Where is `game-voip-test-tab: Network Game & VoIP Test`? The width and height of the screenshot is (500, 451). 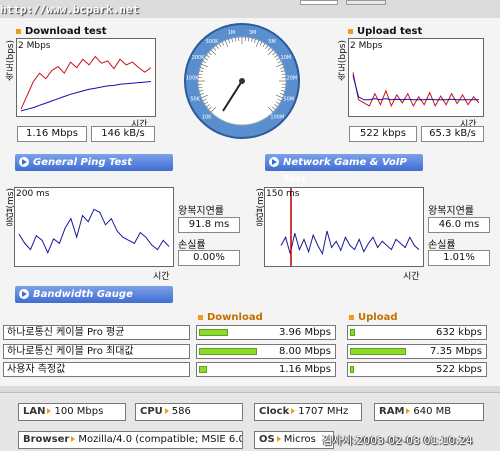 game-voip-test-tab: Network Game & VoIP Test is located at coordinates (344, 169).